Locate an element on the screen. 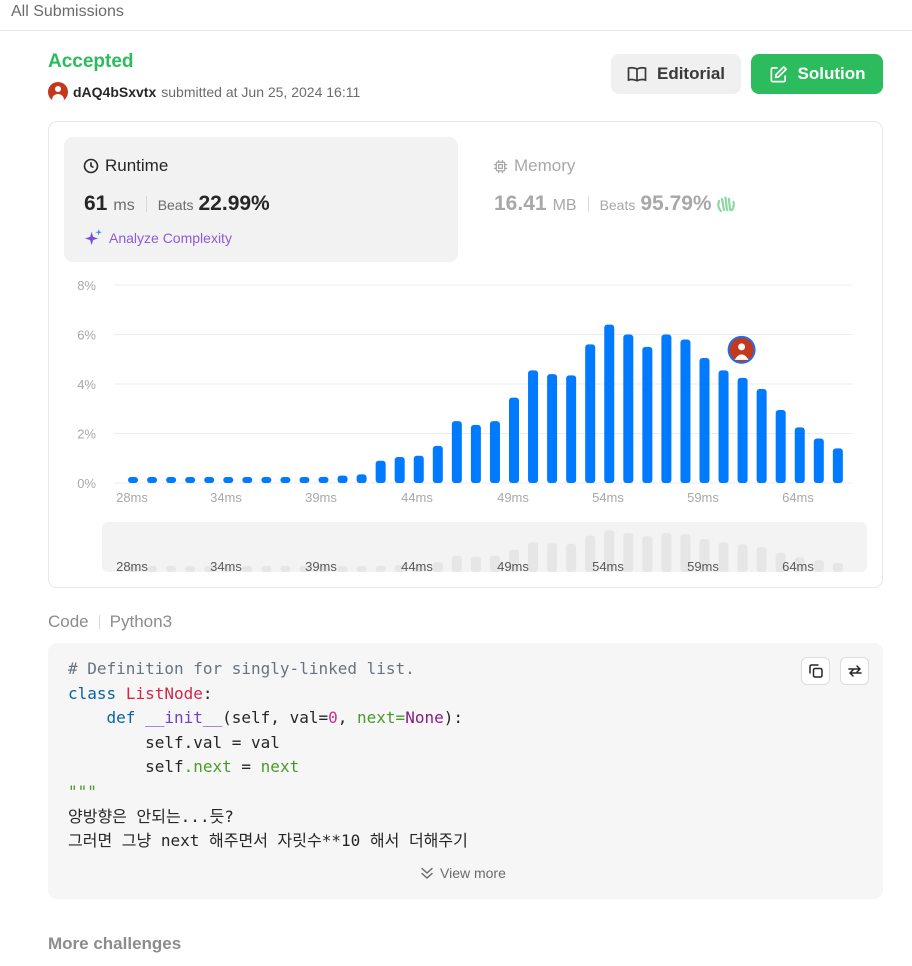  code-token: (self, val= is located at coordinates (275, 718).